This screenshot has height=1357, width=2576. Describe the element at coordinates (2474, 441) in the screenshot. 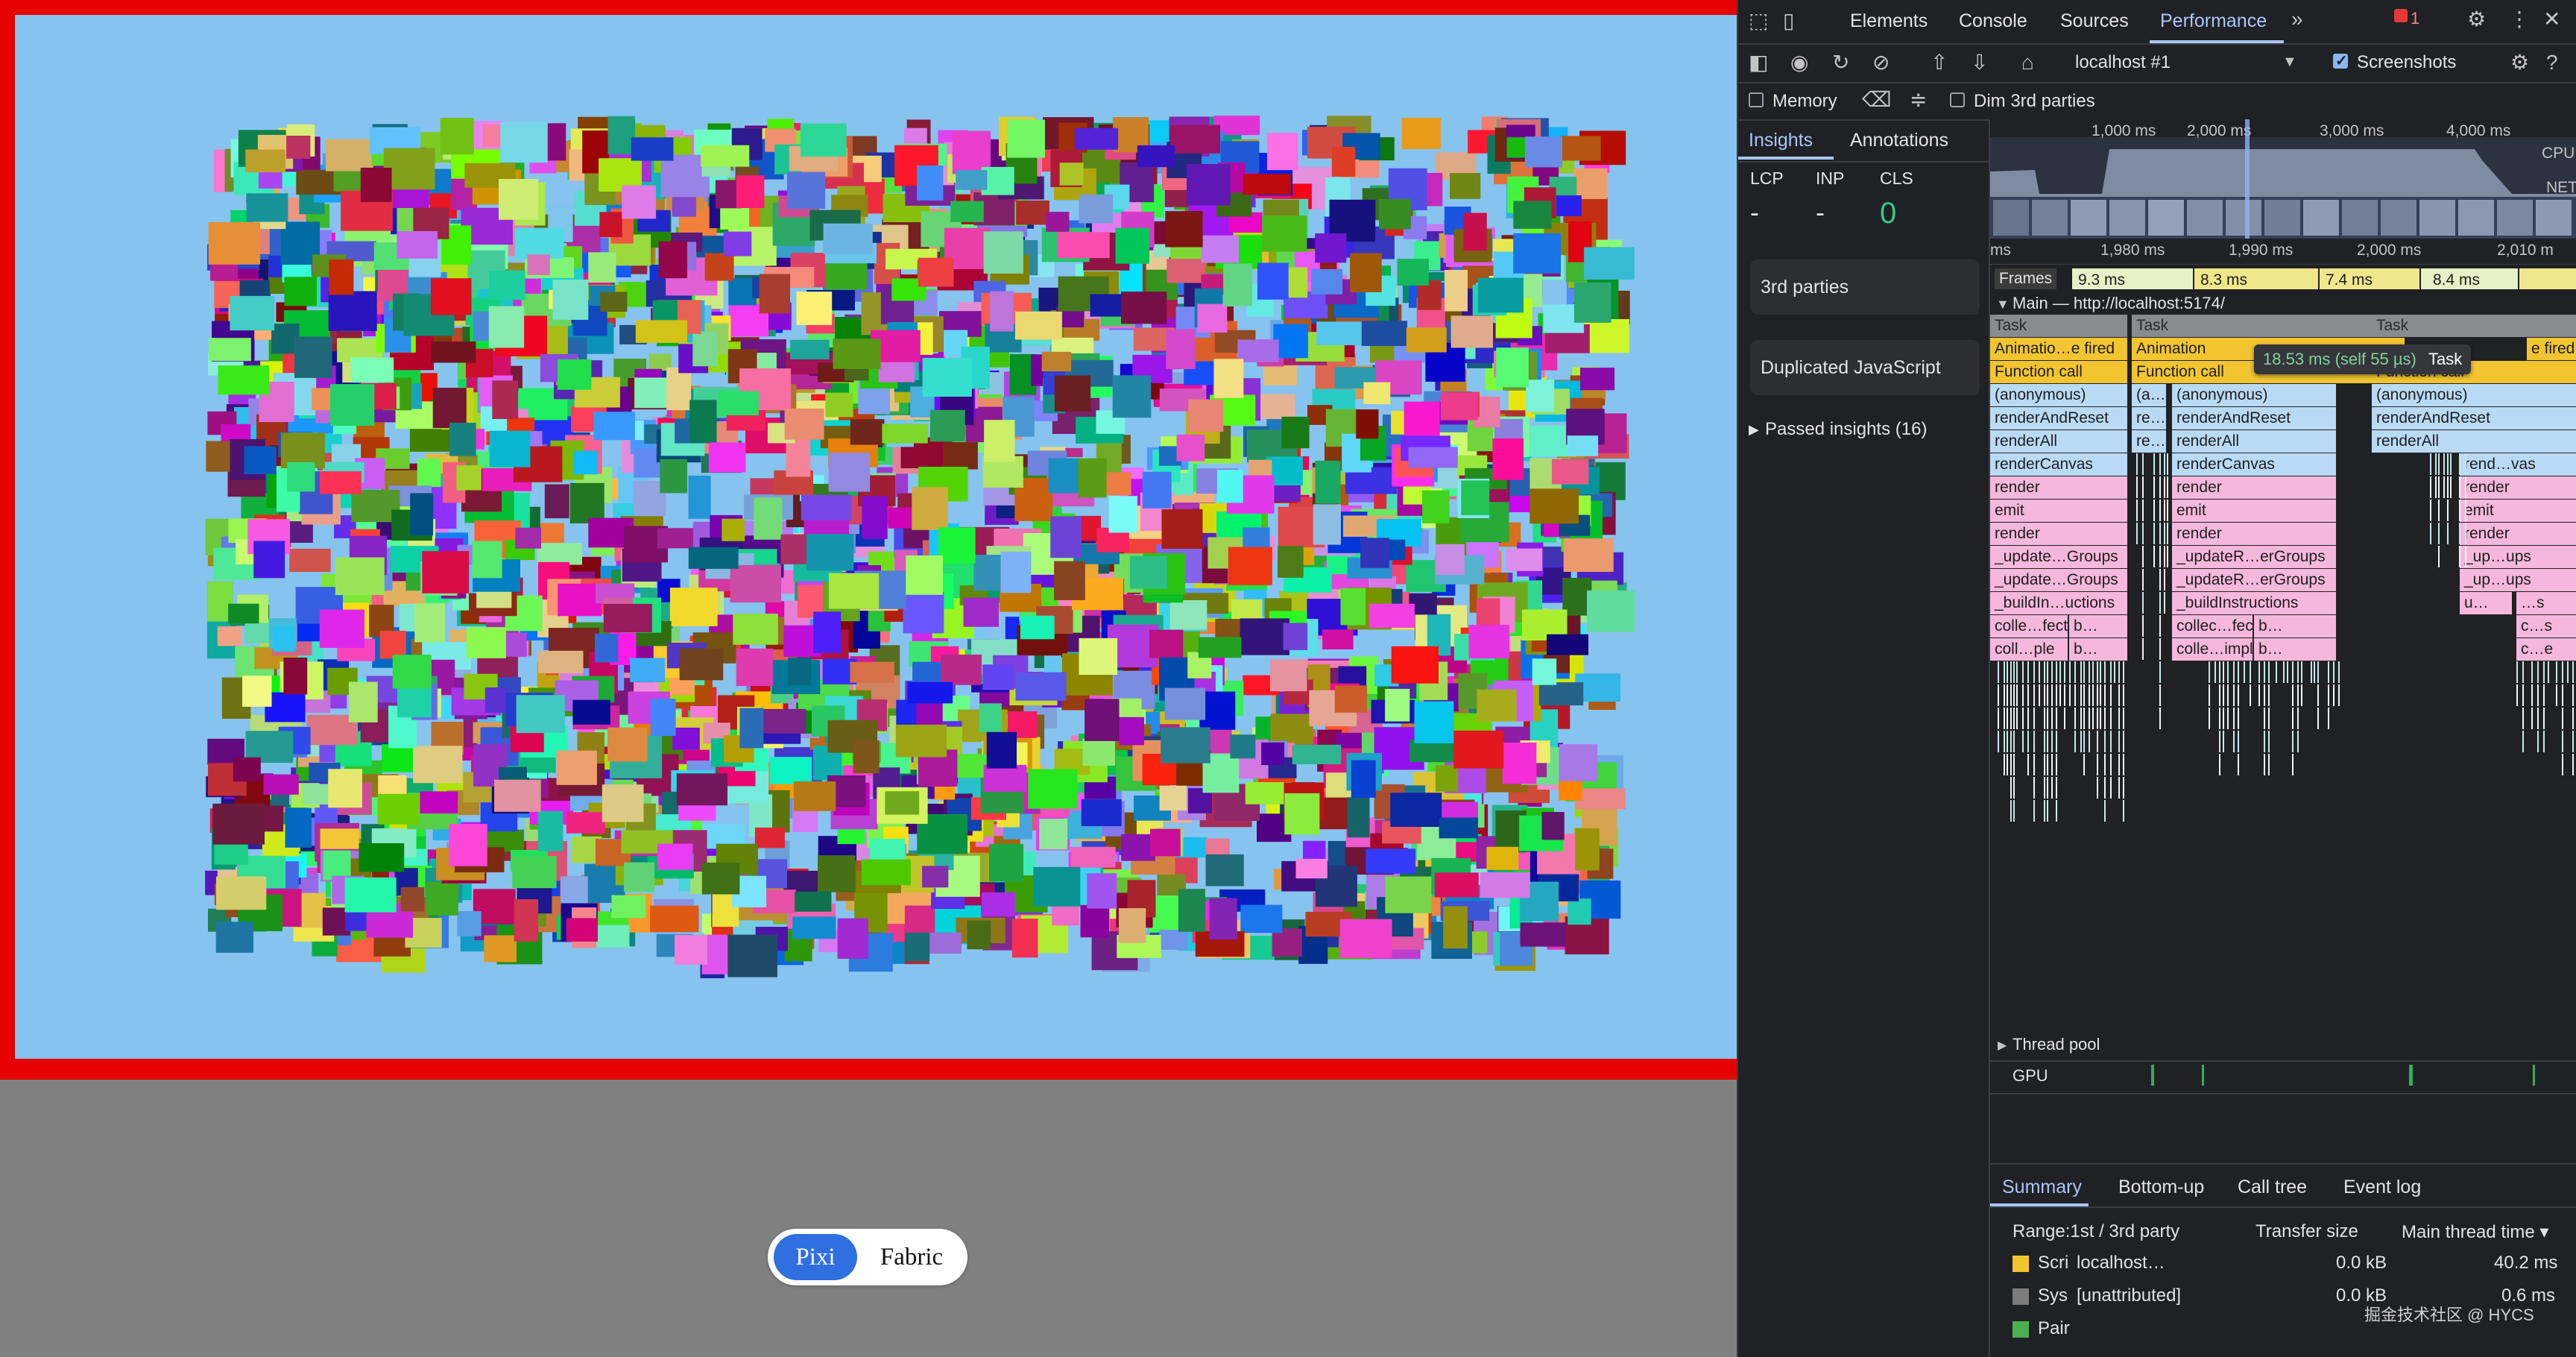

I see `flame-entry: renderAll` at that location.